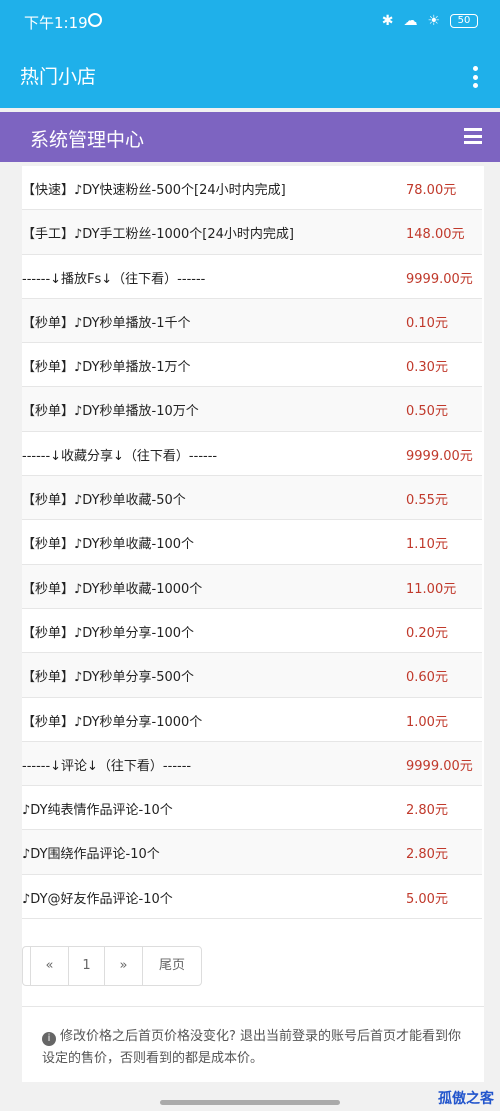 This screenshot has height=1111, width=500. Describe the element at coordinates (252, 321) in the screenshot. I see `product-row: 【秒单】♪DY秒单播放-1千个 0.10元` at that location.